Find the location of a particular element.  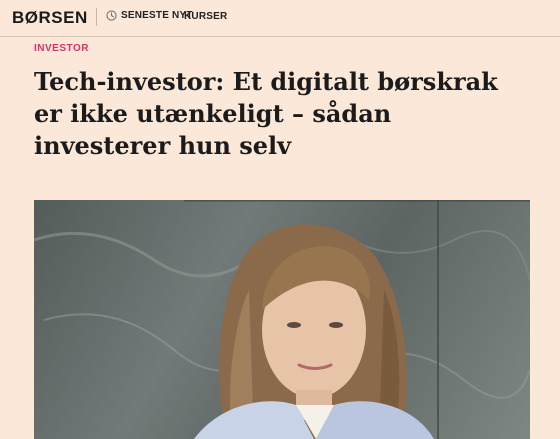

nav-courses: KURSER is located at coordinates (205, 16).